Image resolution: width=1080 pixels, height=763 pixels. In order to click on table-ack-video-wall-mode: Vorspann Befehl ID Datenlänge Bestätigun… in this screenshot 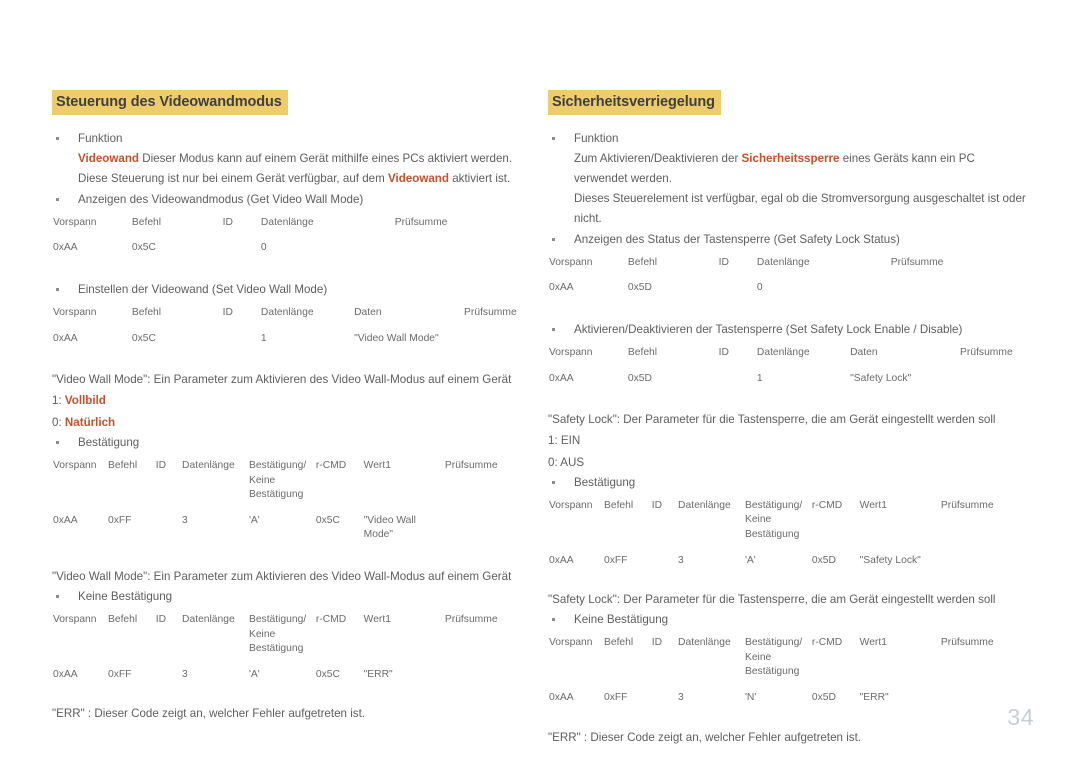, I will do `click(291, 509)`.